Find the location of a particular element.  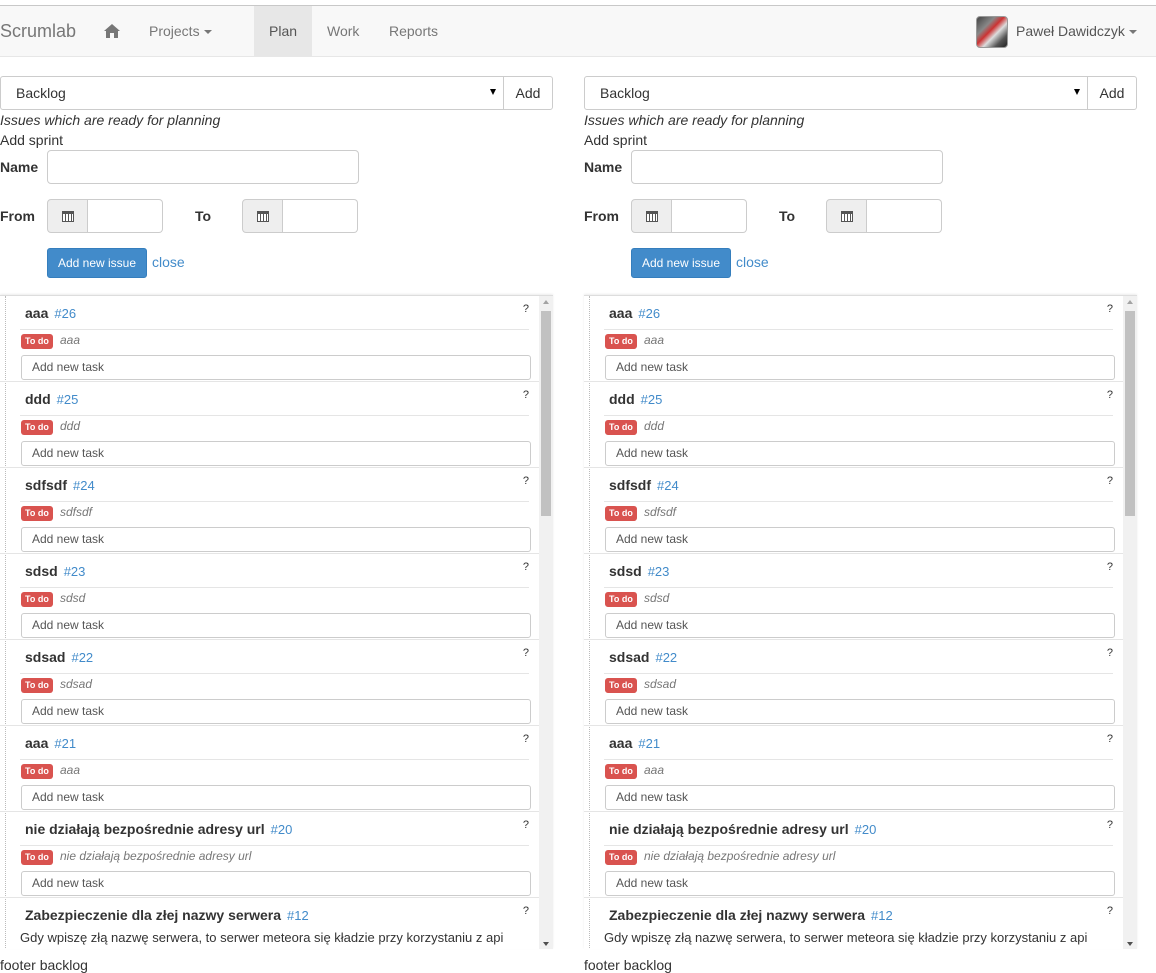

brand-logo: Scrumlab is located at coordinates (38, 31).